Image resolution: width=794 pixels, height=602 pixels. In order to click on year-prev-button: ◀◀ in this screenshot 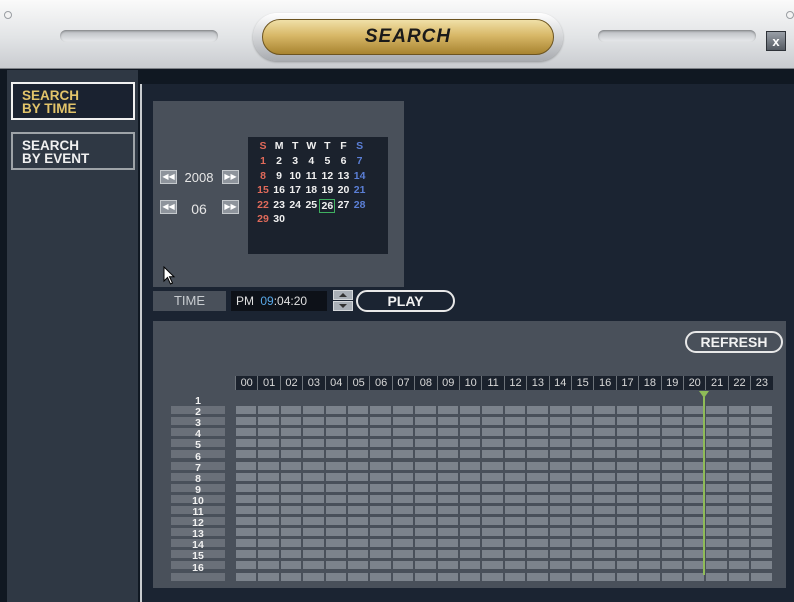, I will do `click(168, 177)`.